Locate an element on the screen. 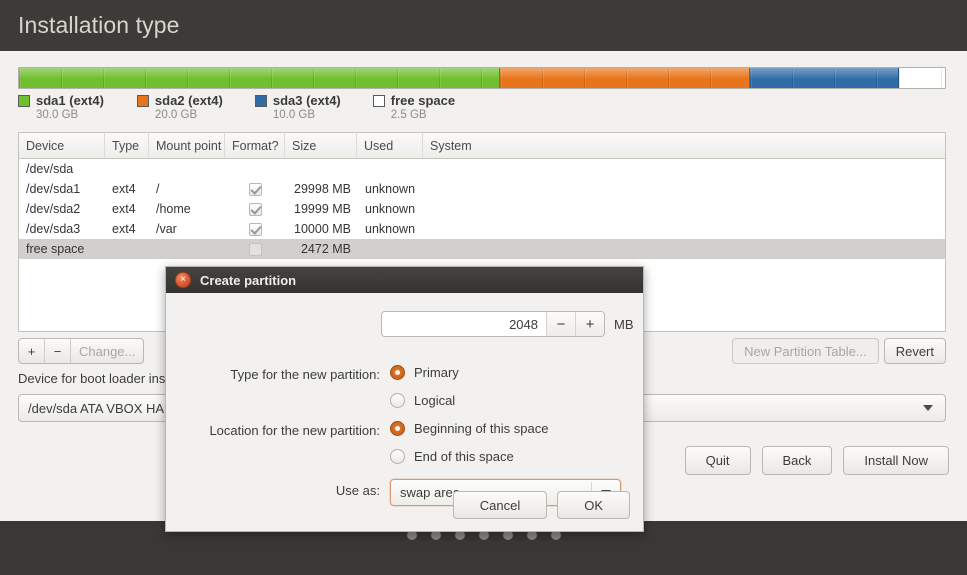  table-row: /dev/sda2 ext4/home 19999 MB unknown is located at coordinates (482, 209).